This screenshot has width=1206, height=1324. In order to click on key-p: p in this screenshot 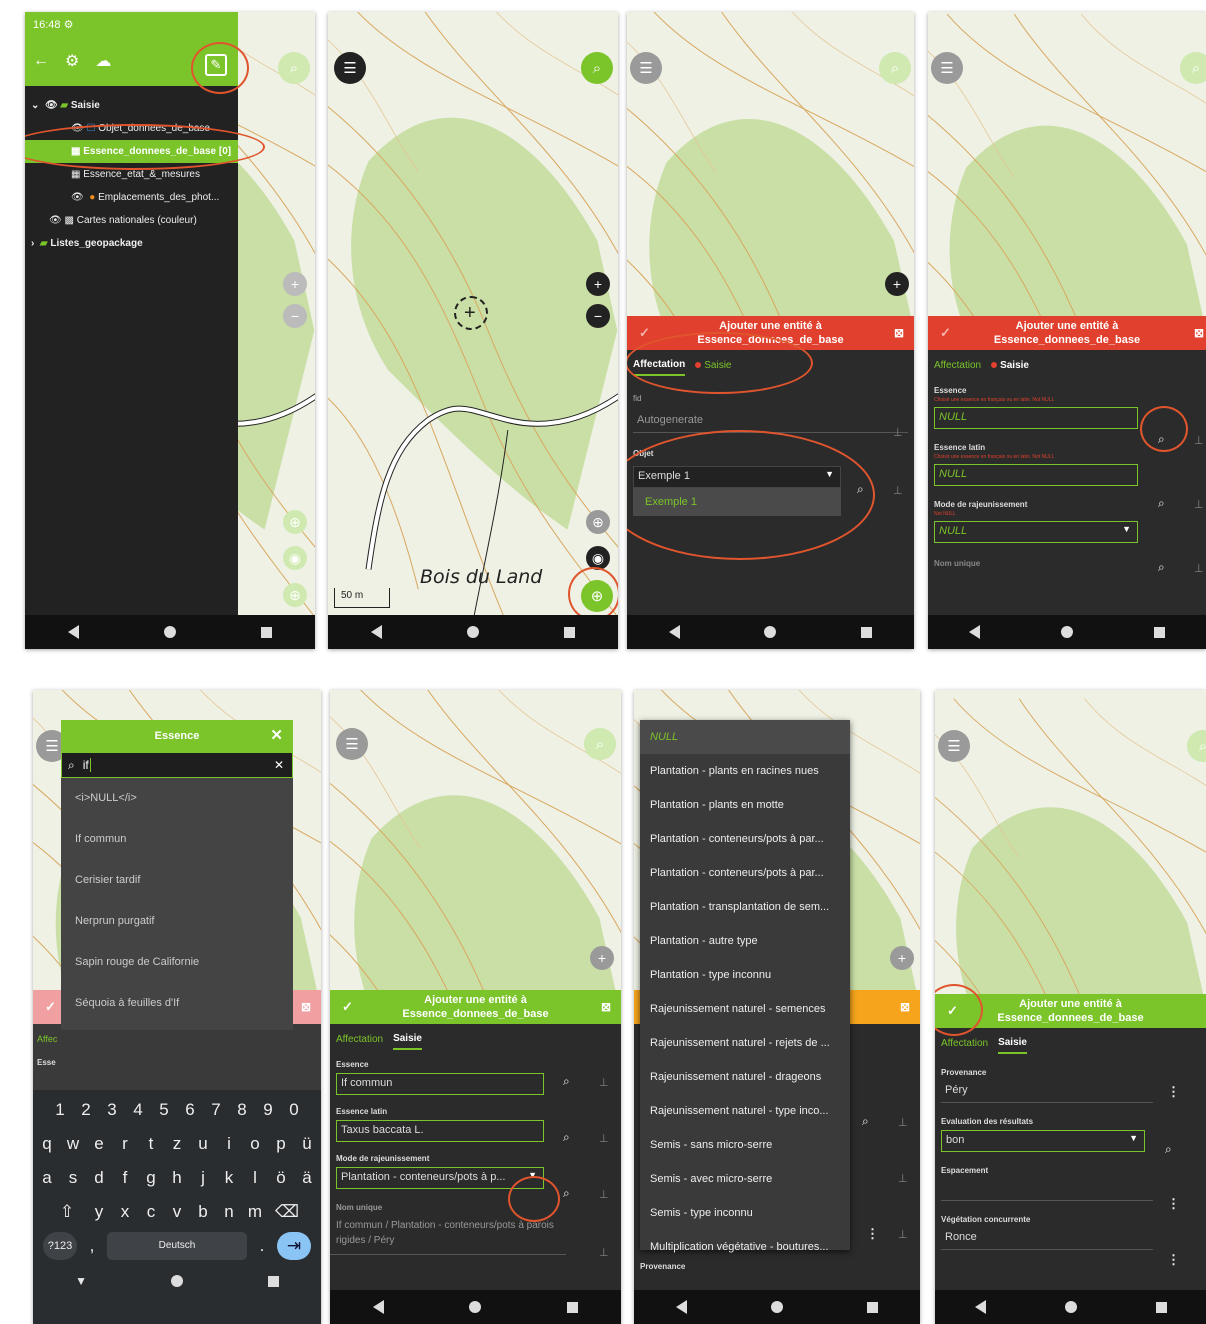, I will do `click(281, 1144)`.